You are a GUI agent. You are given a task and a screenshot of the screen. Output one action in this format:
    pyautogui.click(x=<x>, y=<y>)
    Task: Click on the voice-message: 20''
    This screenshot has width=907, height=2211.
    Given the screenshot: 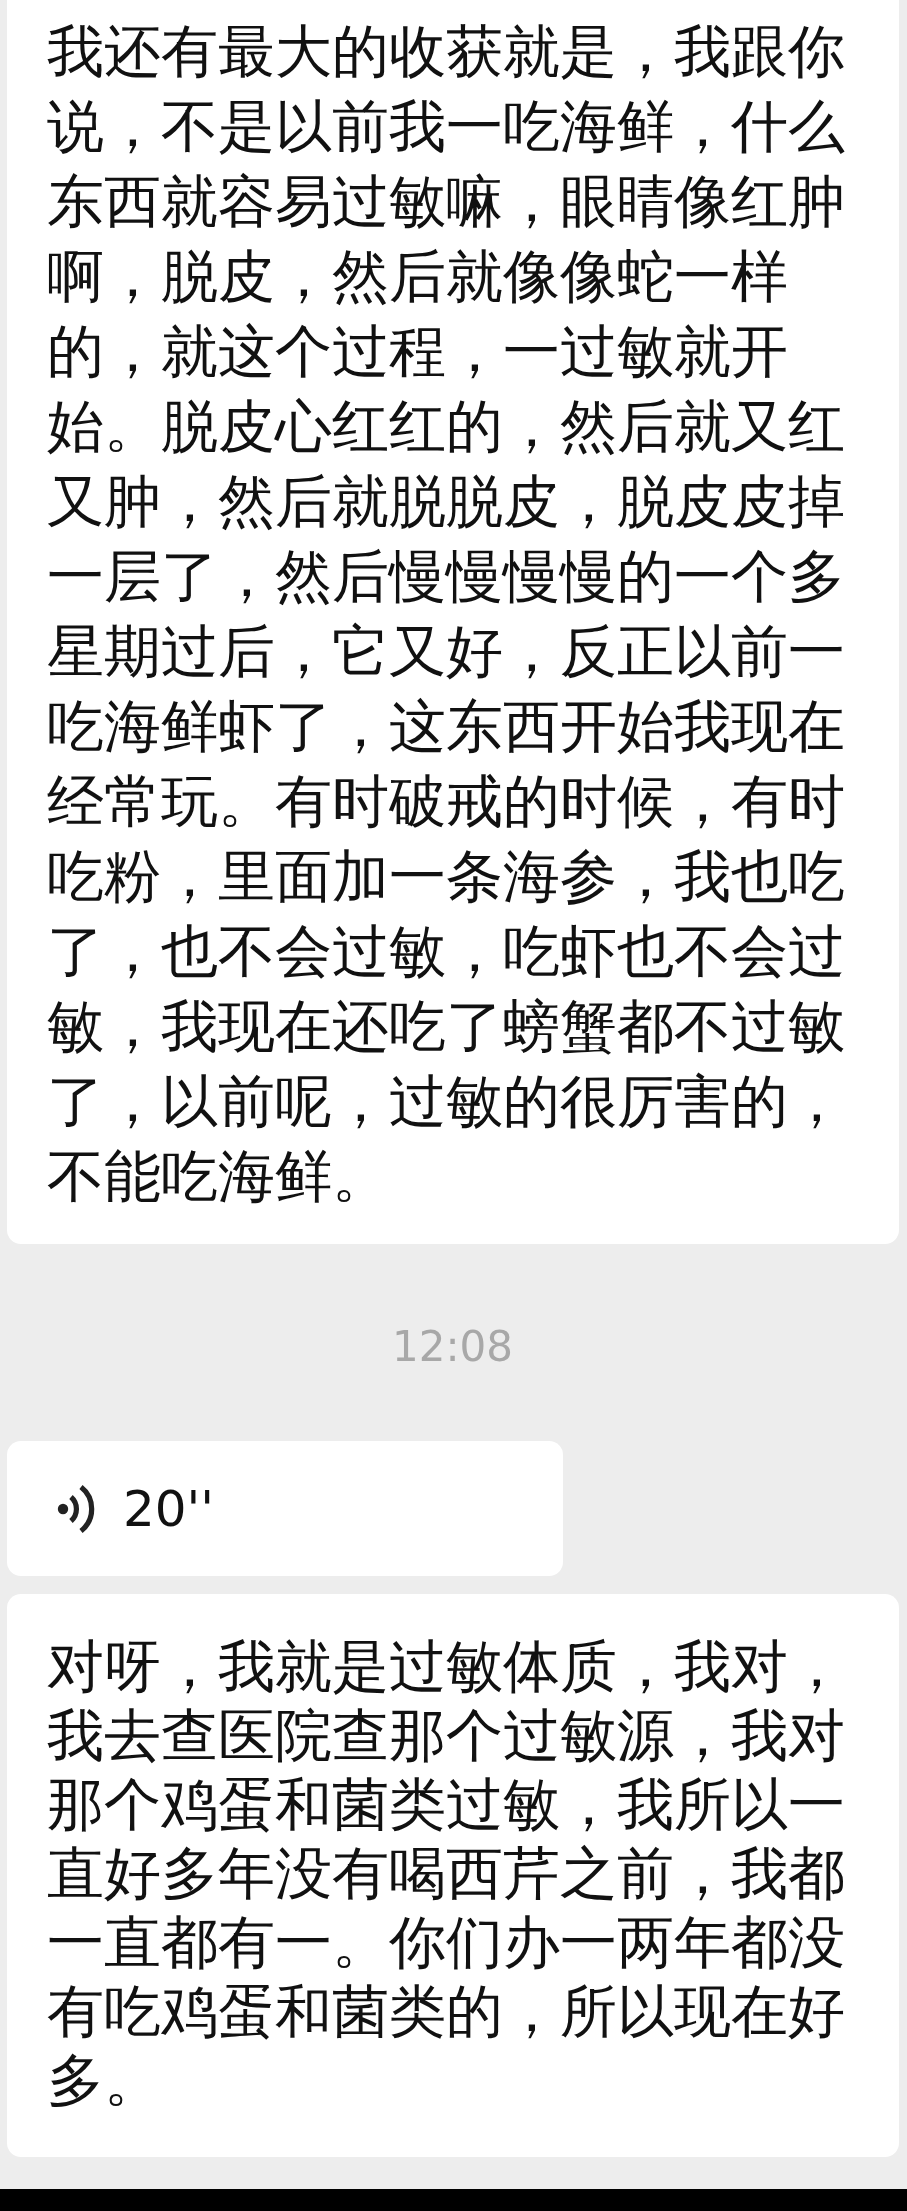 What is the action you would take?
    pyautogui.click(x=285, y=1508)
    